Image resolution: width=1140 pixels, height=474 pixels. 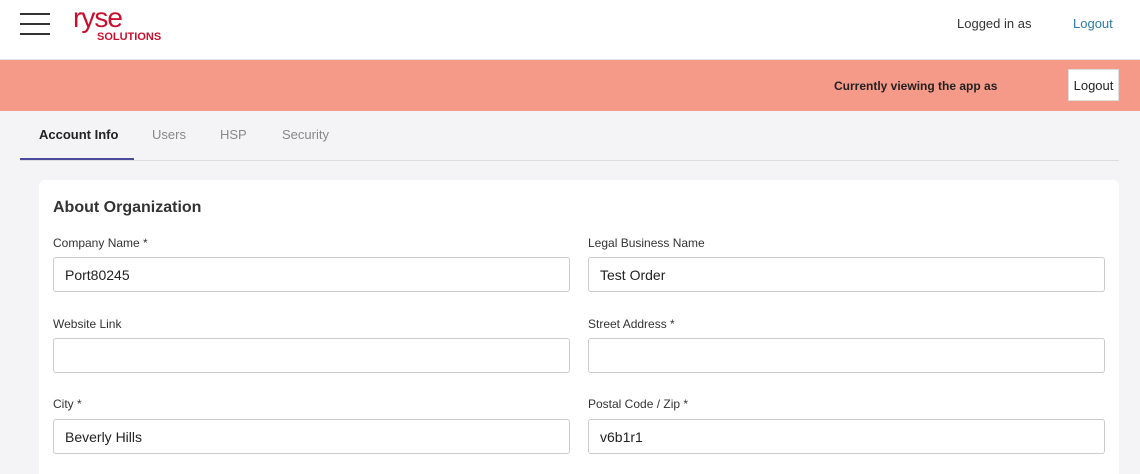 I want to click on website-link-label: Website Link, so click(x=87, y=324).